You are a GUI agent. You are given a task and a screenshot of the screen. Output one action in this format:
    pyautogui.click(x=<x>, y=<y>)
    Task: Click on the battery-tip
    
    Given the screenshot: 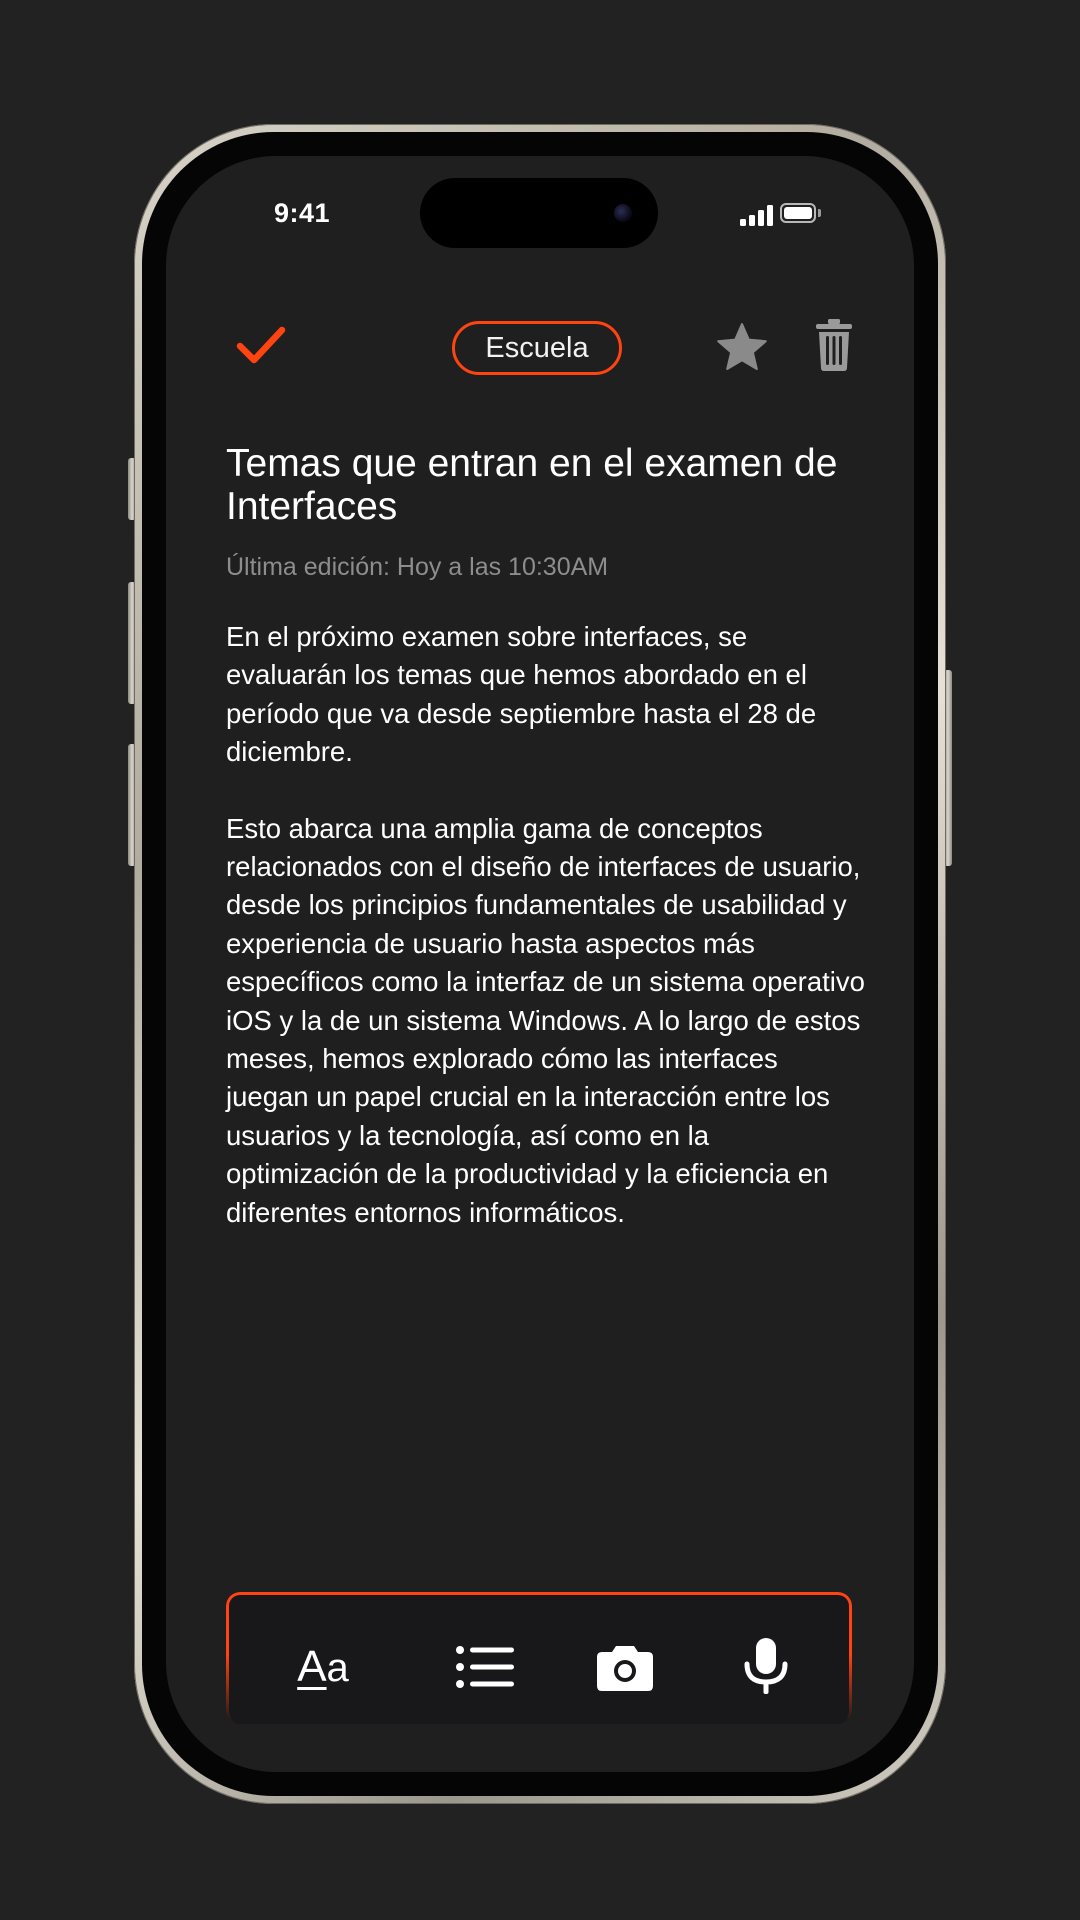 What is the action you would take?
    pyautogui.click(x=819, y=213)
    